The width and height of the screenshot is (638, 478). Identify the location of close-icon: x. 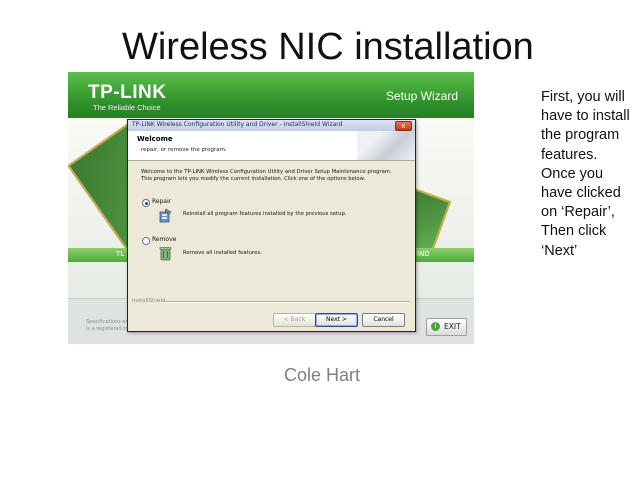
(403, 126).